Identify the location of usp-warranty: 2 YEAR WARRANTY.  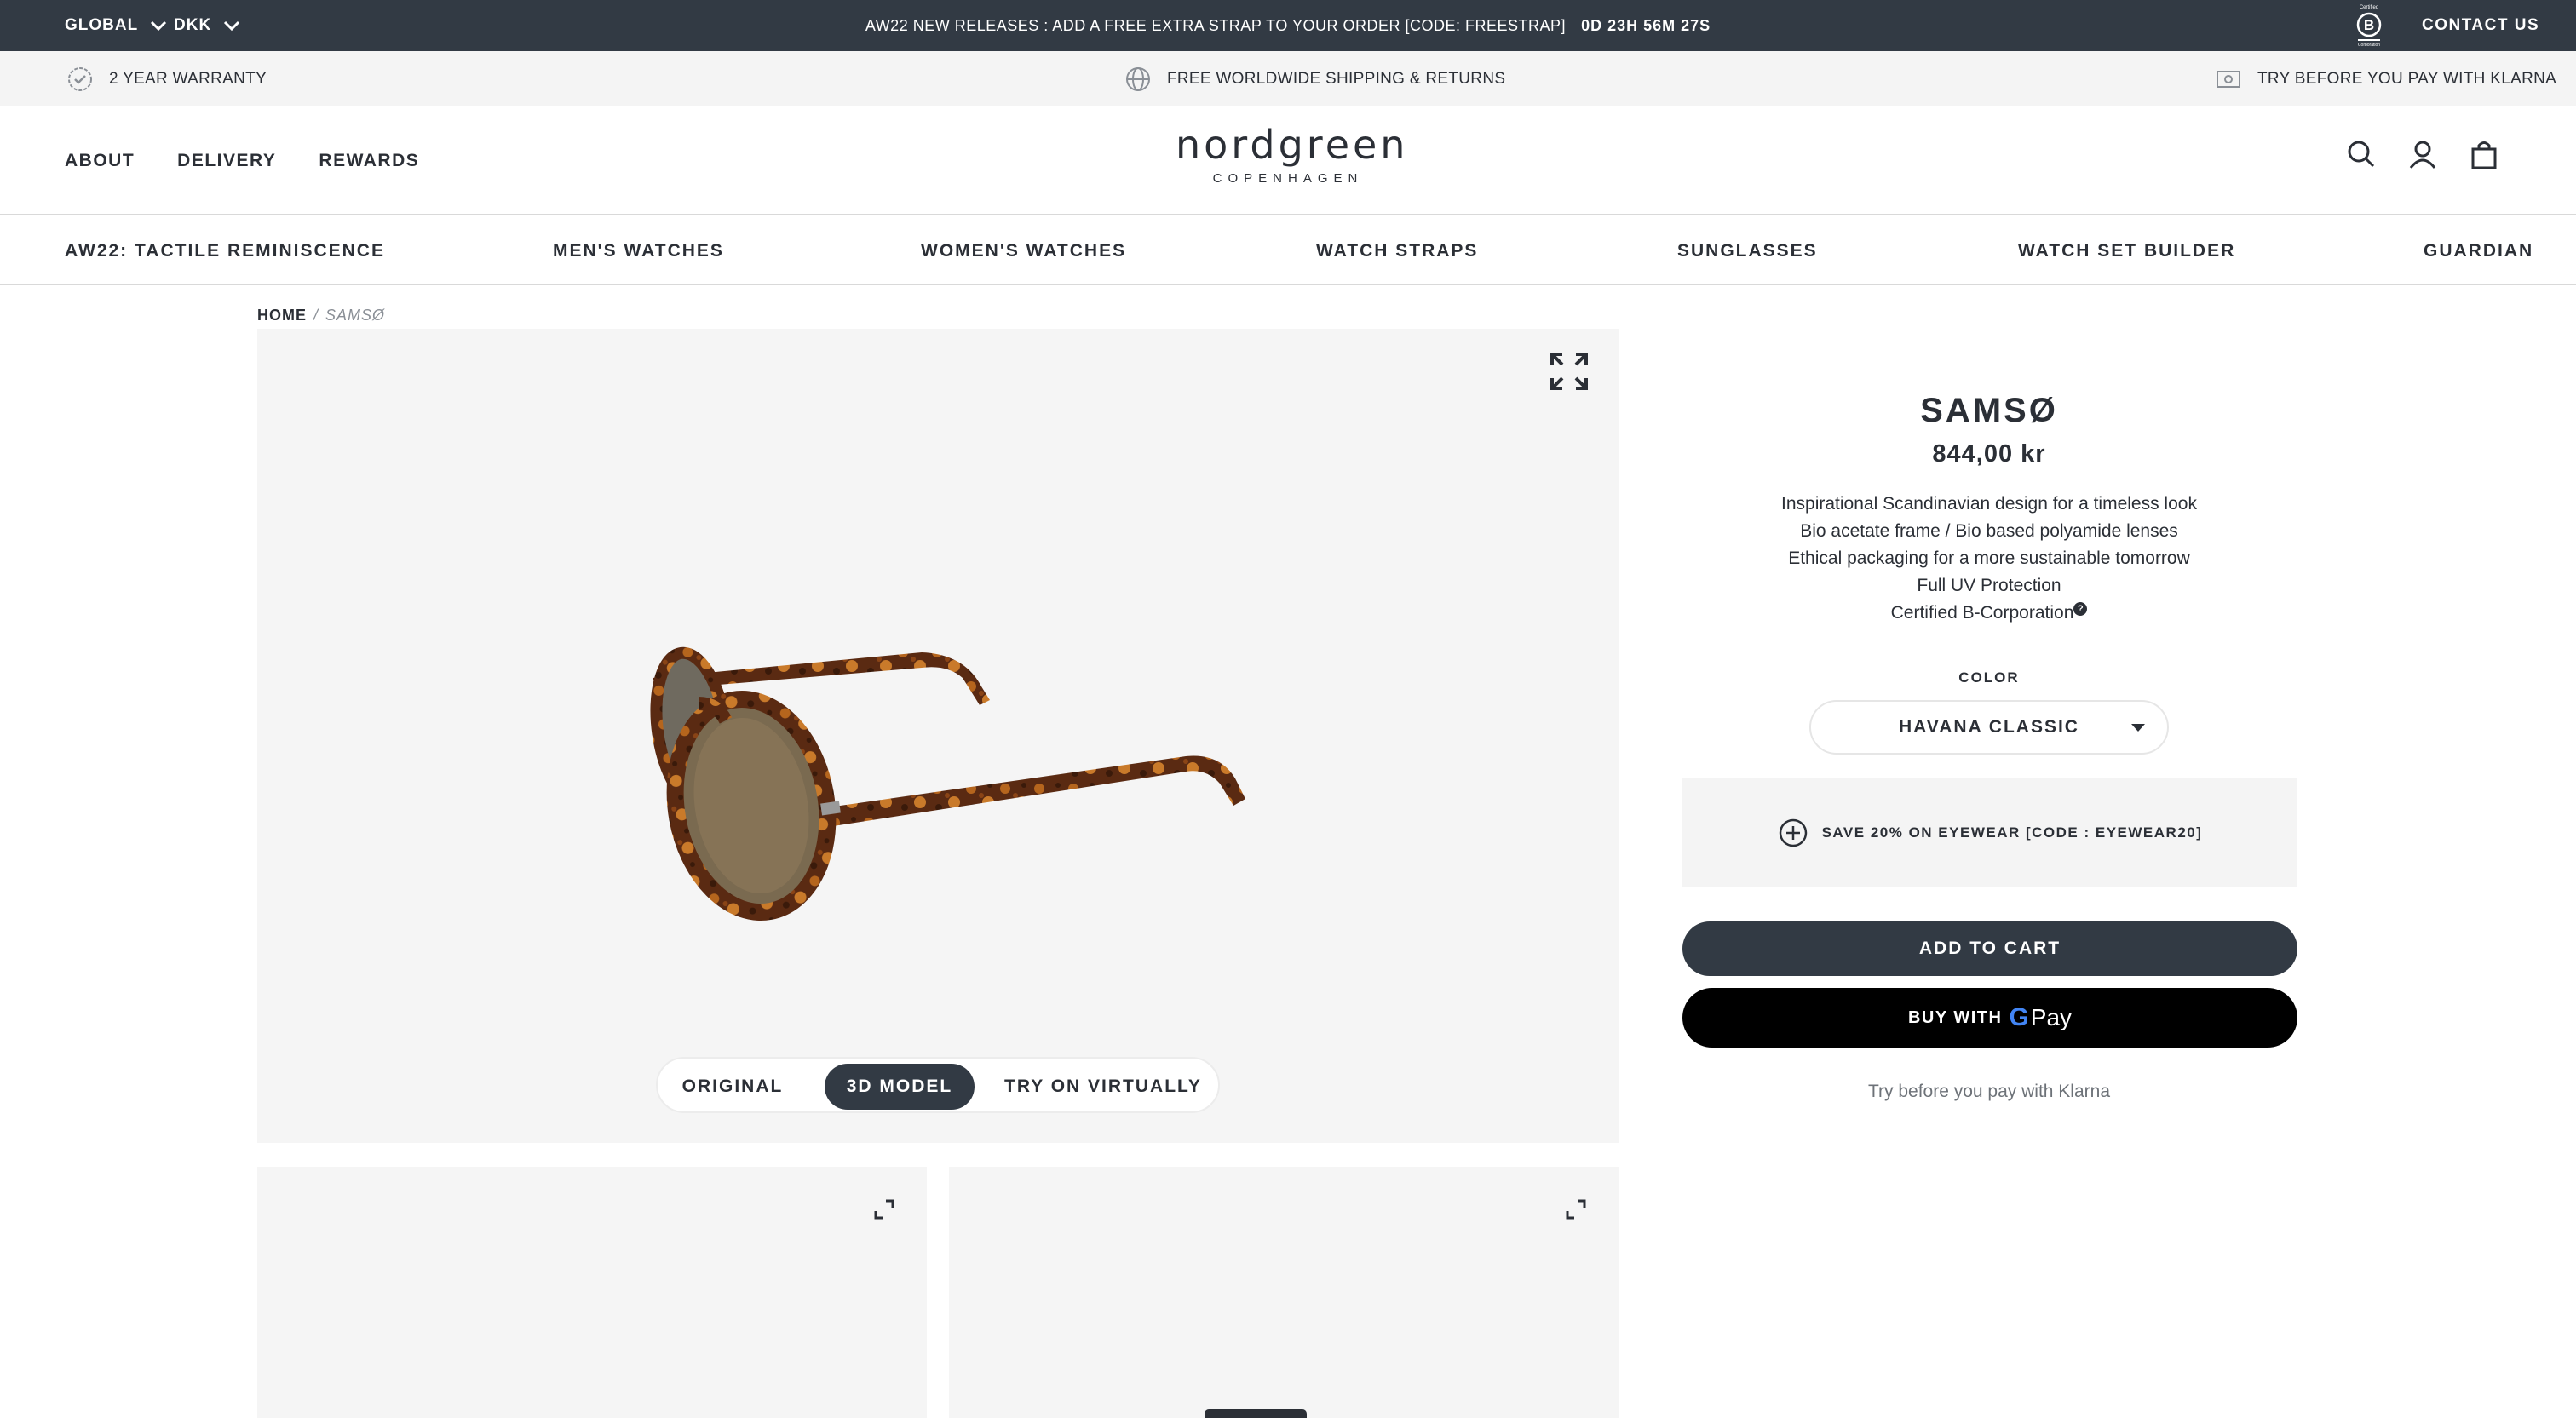
(167, 78).